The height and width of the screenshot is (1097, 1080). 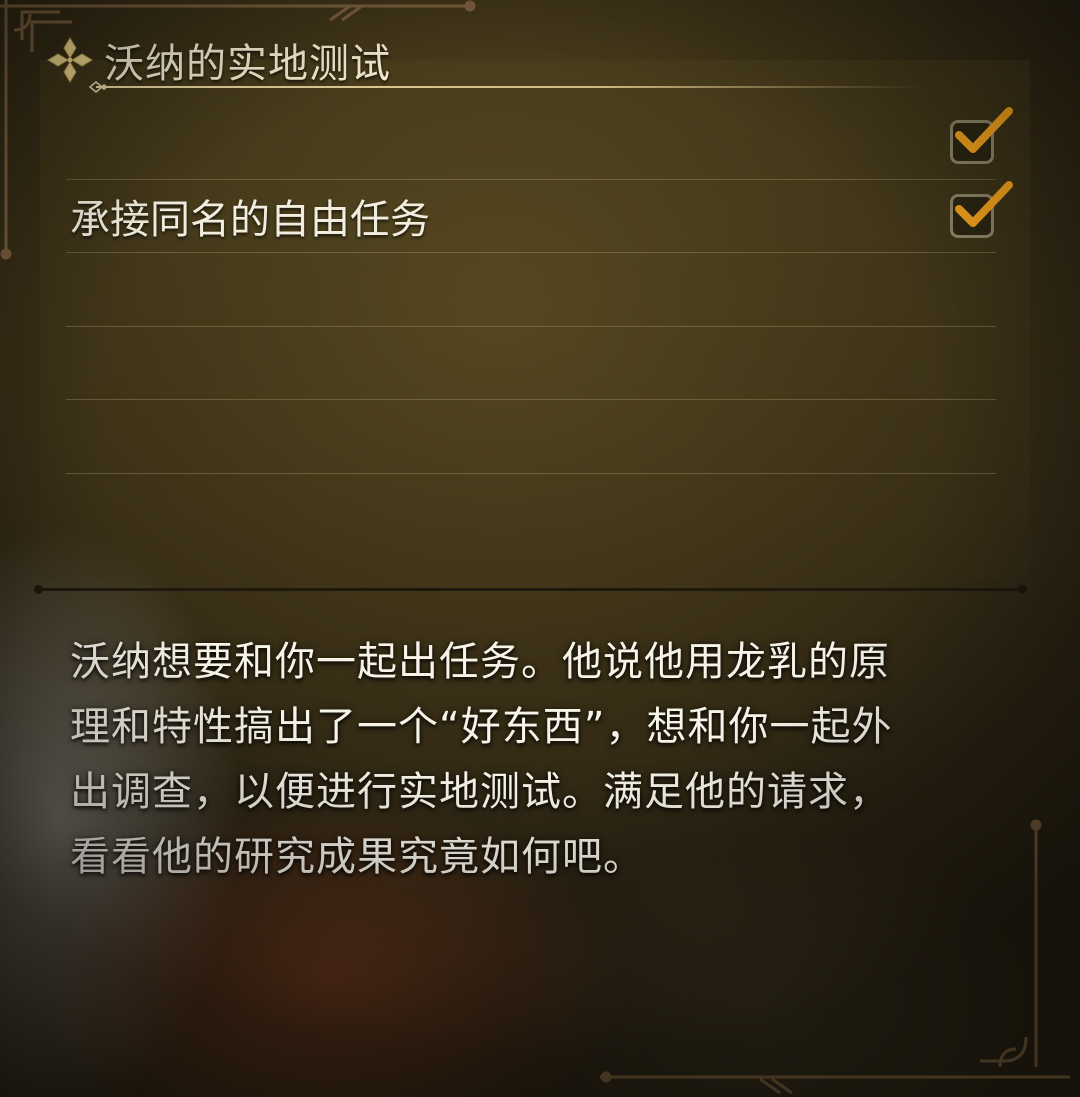 I want to click on section-divider, so click(x=530, y=589).